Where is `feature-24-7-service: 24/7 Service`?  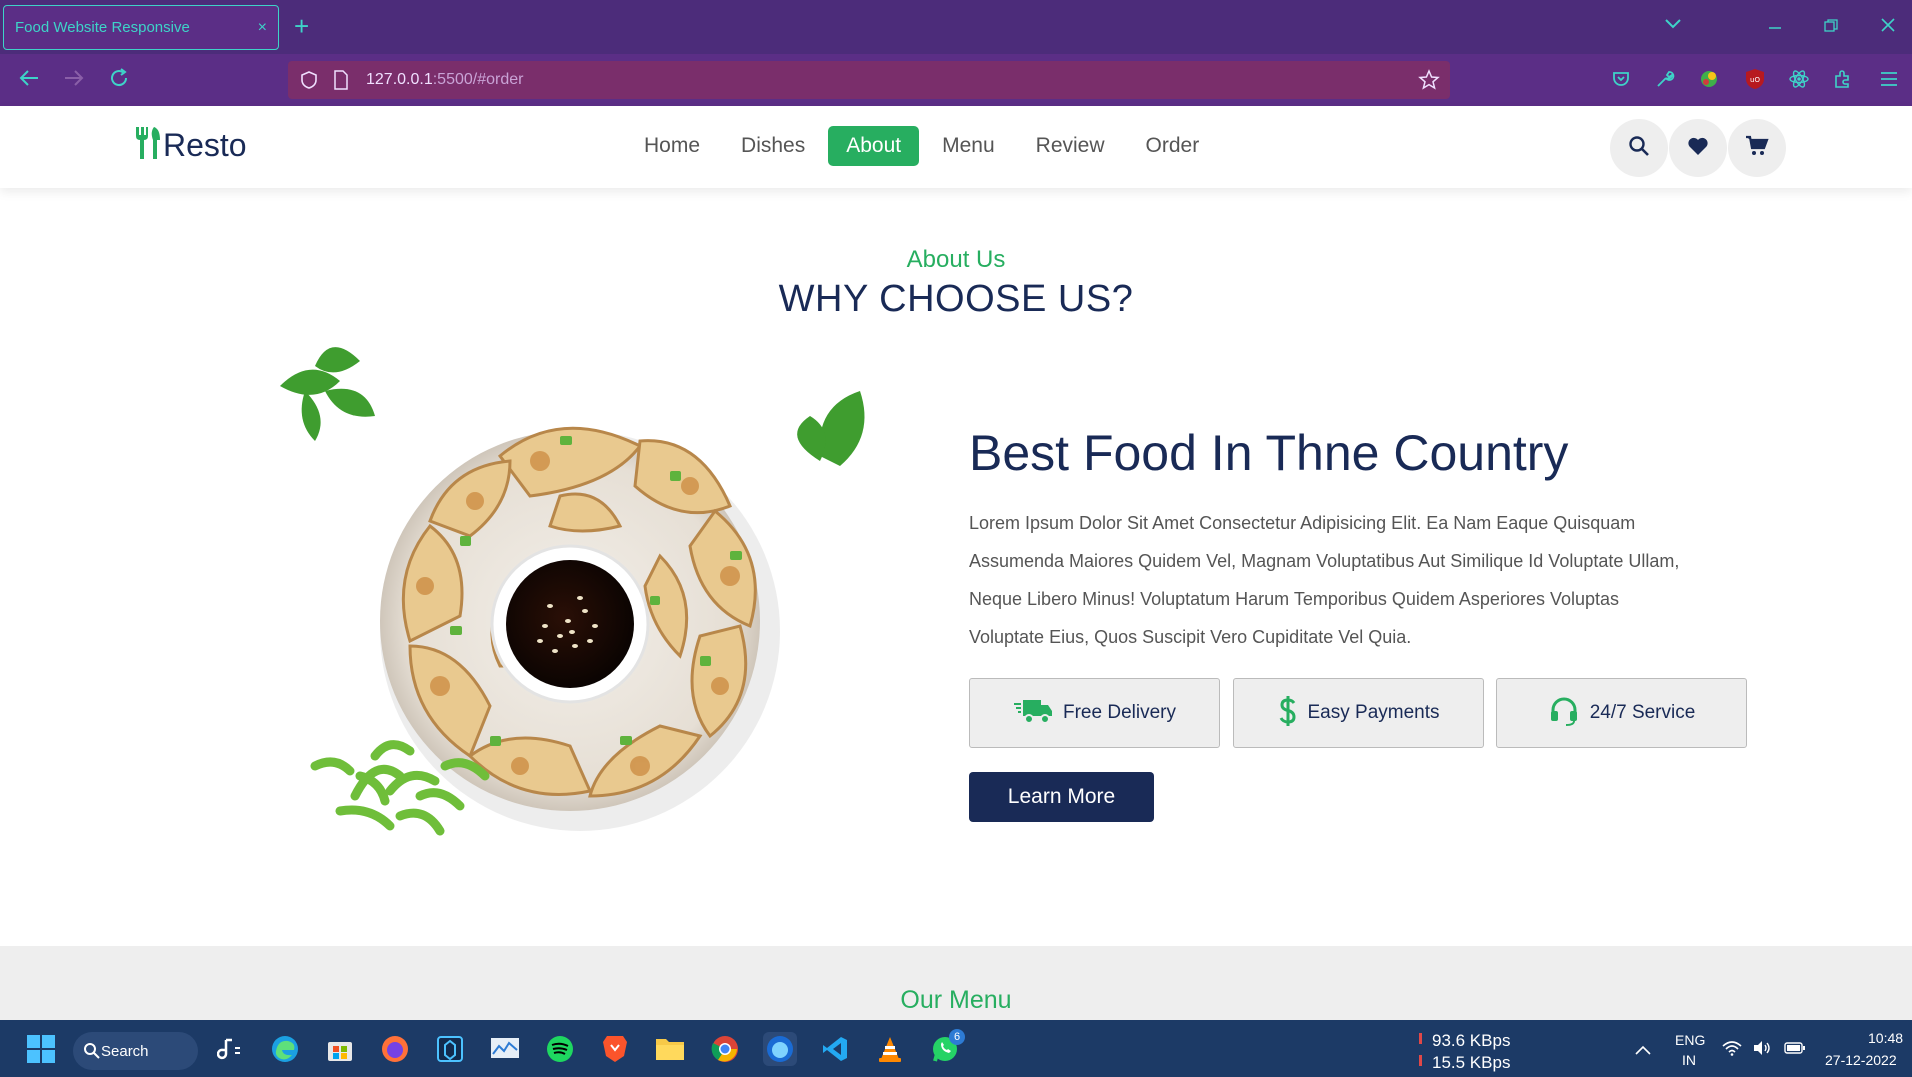
feature-24-7-service: 24/7 Service is located at coordinates (1621, 713).